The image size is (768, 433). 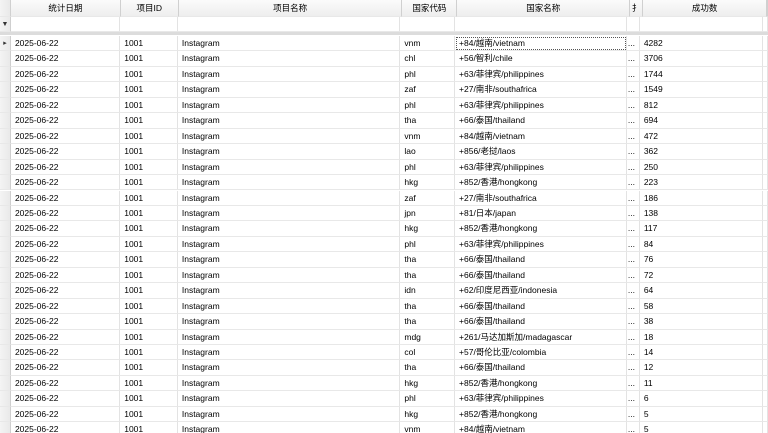 What do you see at coordinates (544, 8) in the screenshot?
I see `column-header-country-name: 国家名称` at bounding box center [544, 8].